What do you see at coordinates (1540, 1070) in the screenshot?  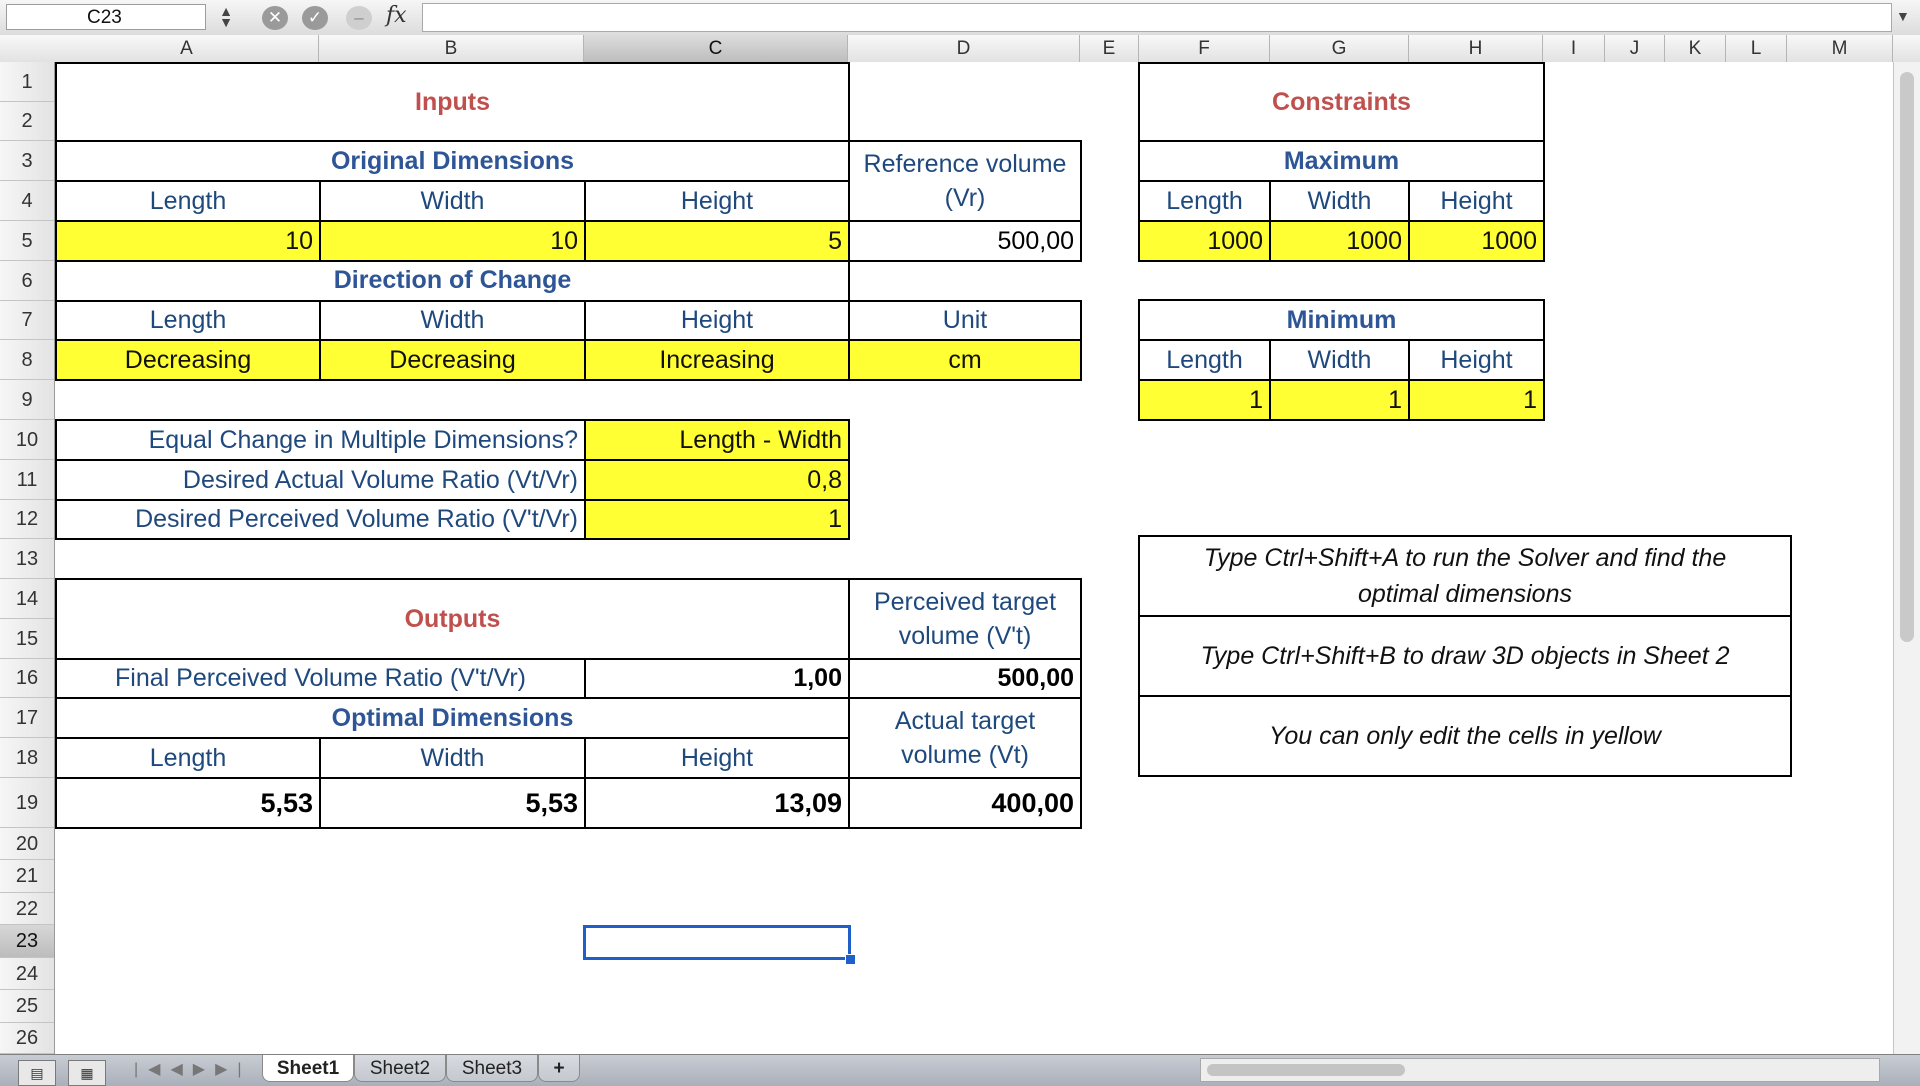 I see `horizontal-scrollbar` at bounding box center [1540, 1070].